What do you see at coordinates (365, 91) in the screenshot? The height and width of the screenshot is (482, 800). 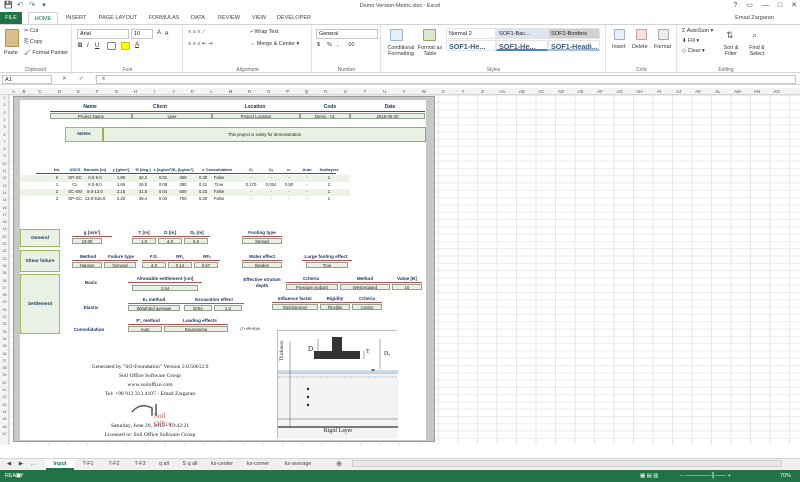 I see `column-header: T` at bounding box center [365, 91].